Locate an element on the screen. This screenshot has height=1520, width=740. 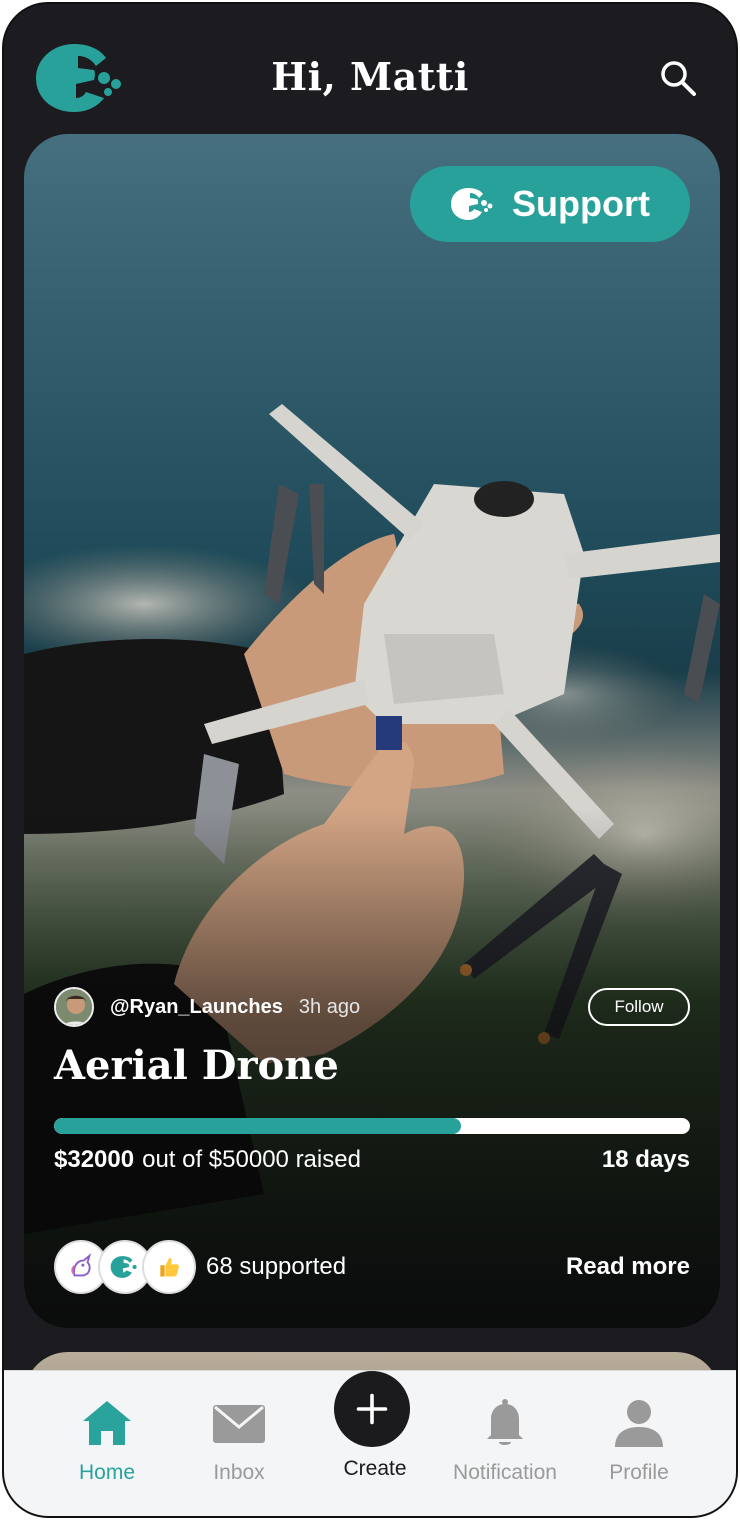
nav-home: Home is located at coordinates (107, 1441).